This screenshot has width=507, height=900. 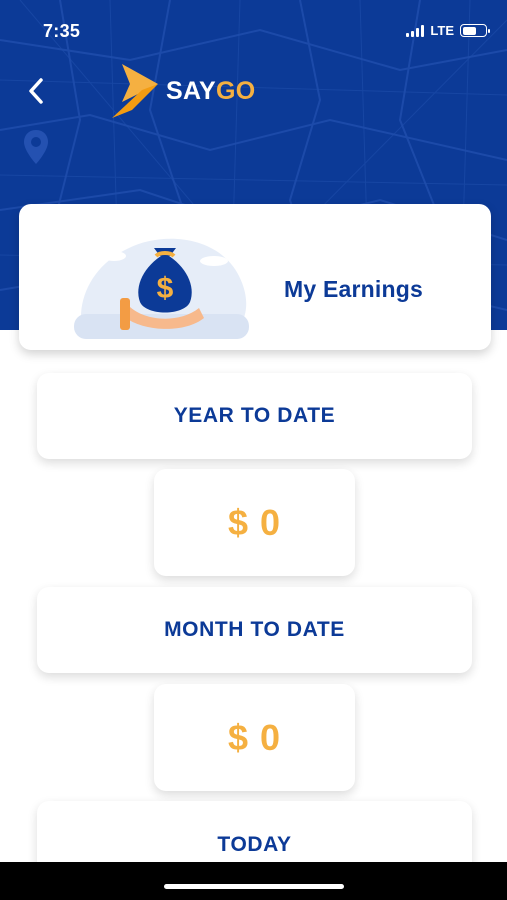 I want to click on signal-icon, so click(x=415, y=30).